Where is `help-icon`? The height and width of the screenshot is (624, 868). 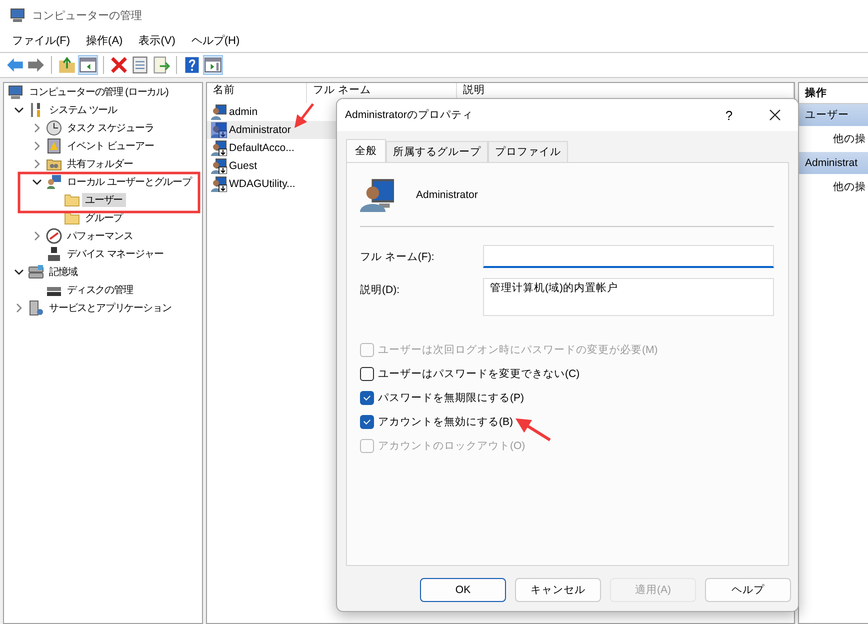
help-icon is located at coordinates (192, 65).